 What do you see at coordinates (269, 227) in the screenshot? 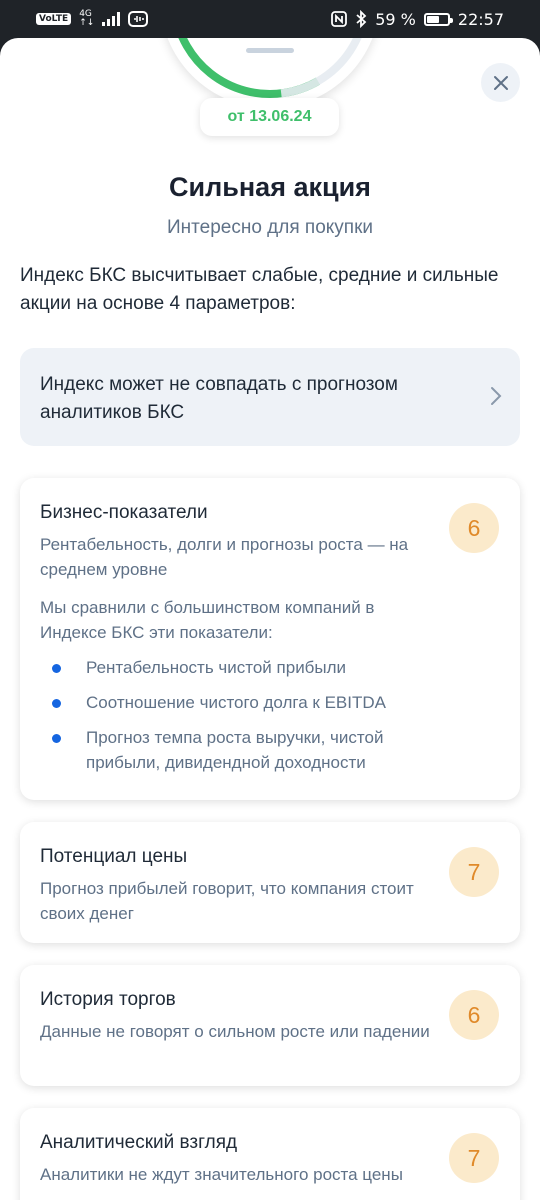
I see `page-subtitle: Интересно для покупки` at bounding box center [269, 227].